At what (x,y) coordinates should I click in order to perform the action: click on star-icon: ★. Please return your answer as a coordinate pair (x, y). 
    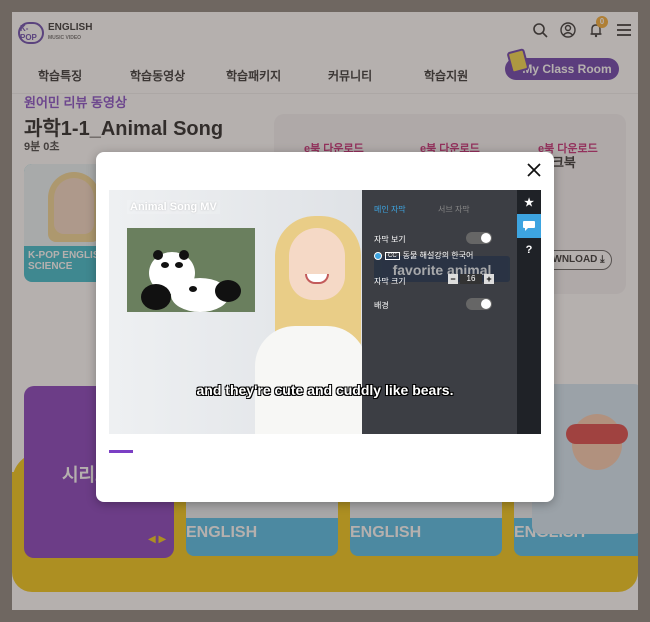
    Looking at the image, I should click on (529, 202).